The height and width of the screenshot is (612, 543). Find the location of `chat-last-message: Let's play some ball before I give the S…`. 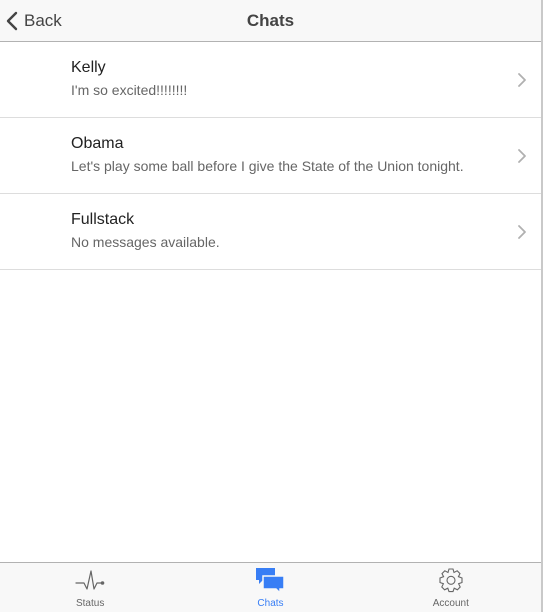

chat-last-message: Let's play some ball before I give the S… is located at coordinates (267, 166).